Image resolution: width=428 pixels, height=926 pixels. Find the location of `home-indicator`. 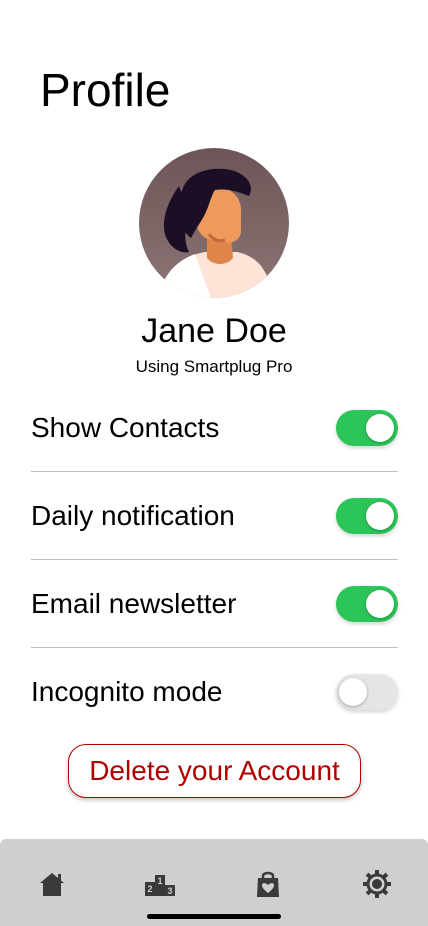

home-indicator is located at coordinates (214, 916).